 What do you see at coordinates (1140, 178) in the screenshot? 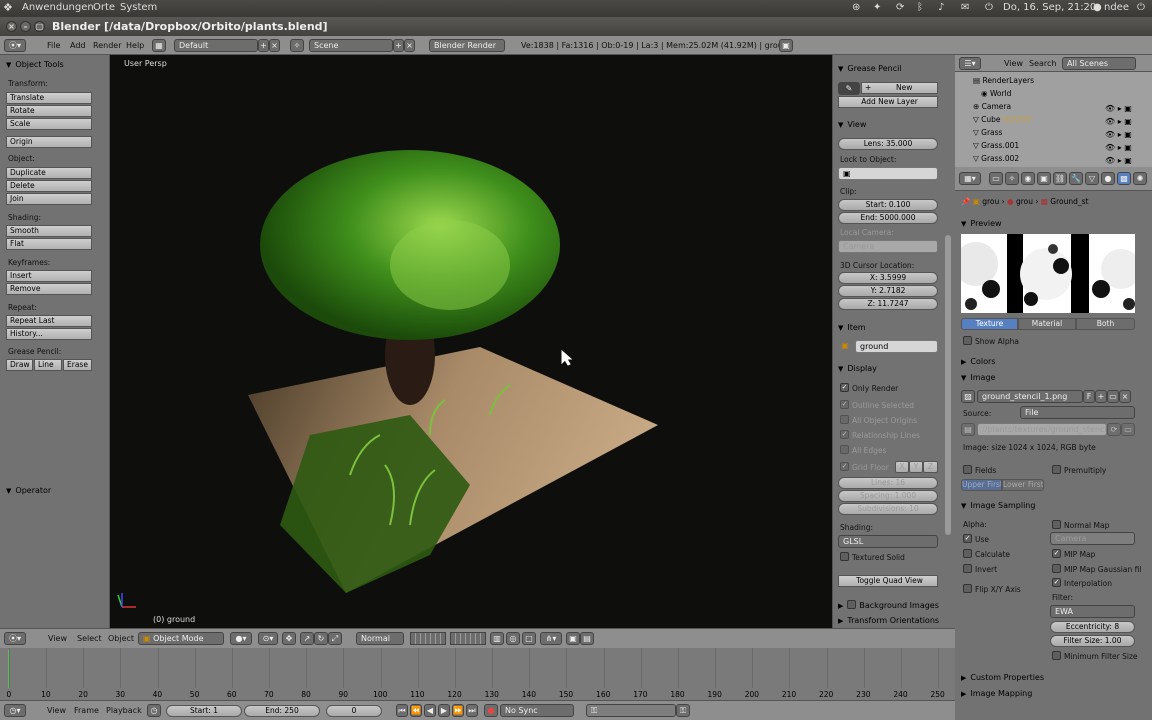
I see `particles-tab-icon: ✺` at bounding box center [1140, 178].